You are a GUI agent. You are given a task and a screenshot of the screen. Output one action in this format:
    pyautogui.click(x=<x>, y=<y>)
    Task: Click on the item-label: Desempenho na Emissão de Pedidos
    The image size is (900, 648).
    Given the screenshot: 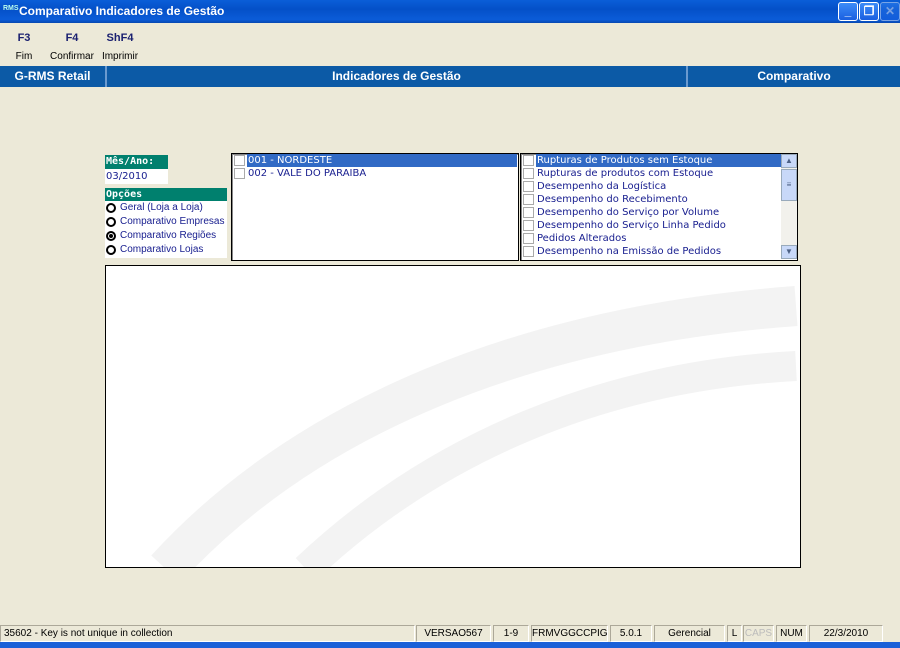 What is the action you would take?
    pyautogui.click(x=629, y=251)
    